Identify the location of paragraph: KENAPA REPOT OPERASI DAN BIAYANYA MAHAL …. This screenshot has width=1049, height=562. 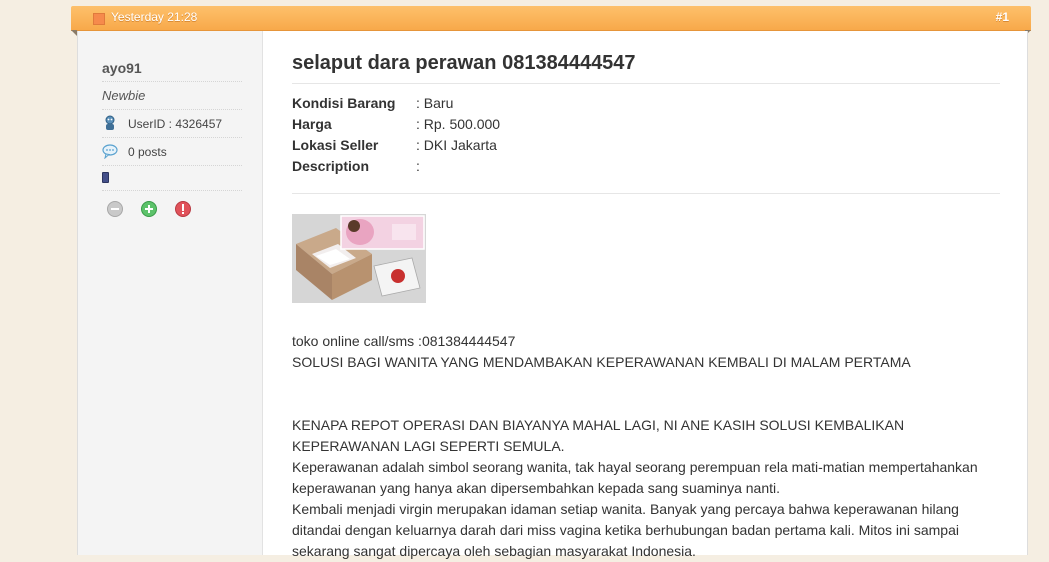
(598, 435).